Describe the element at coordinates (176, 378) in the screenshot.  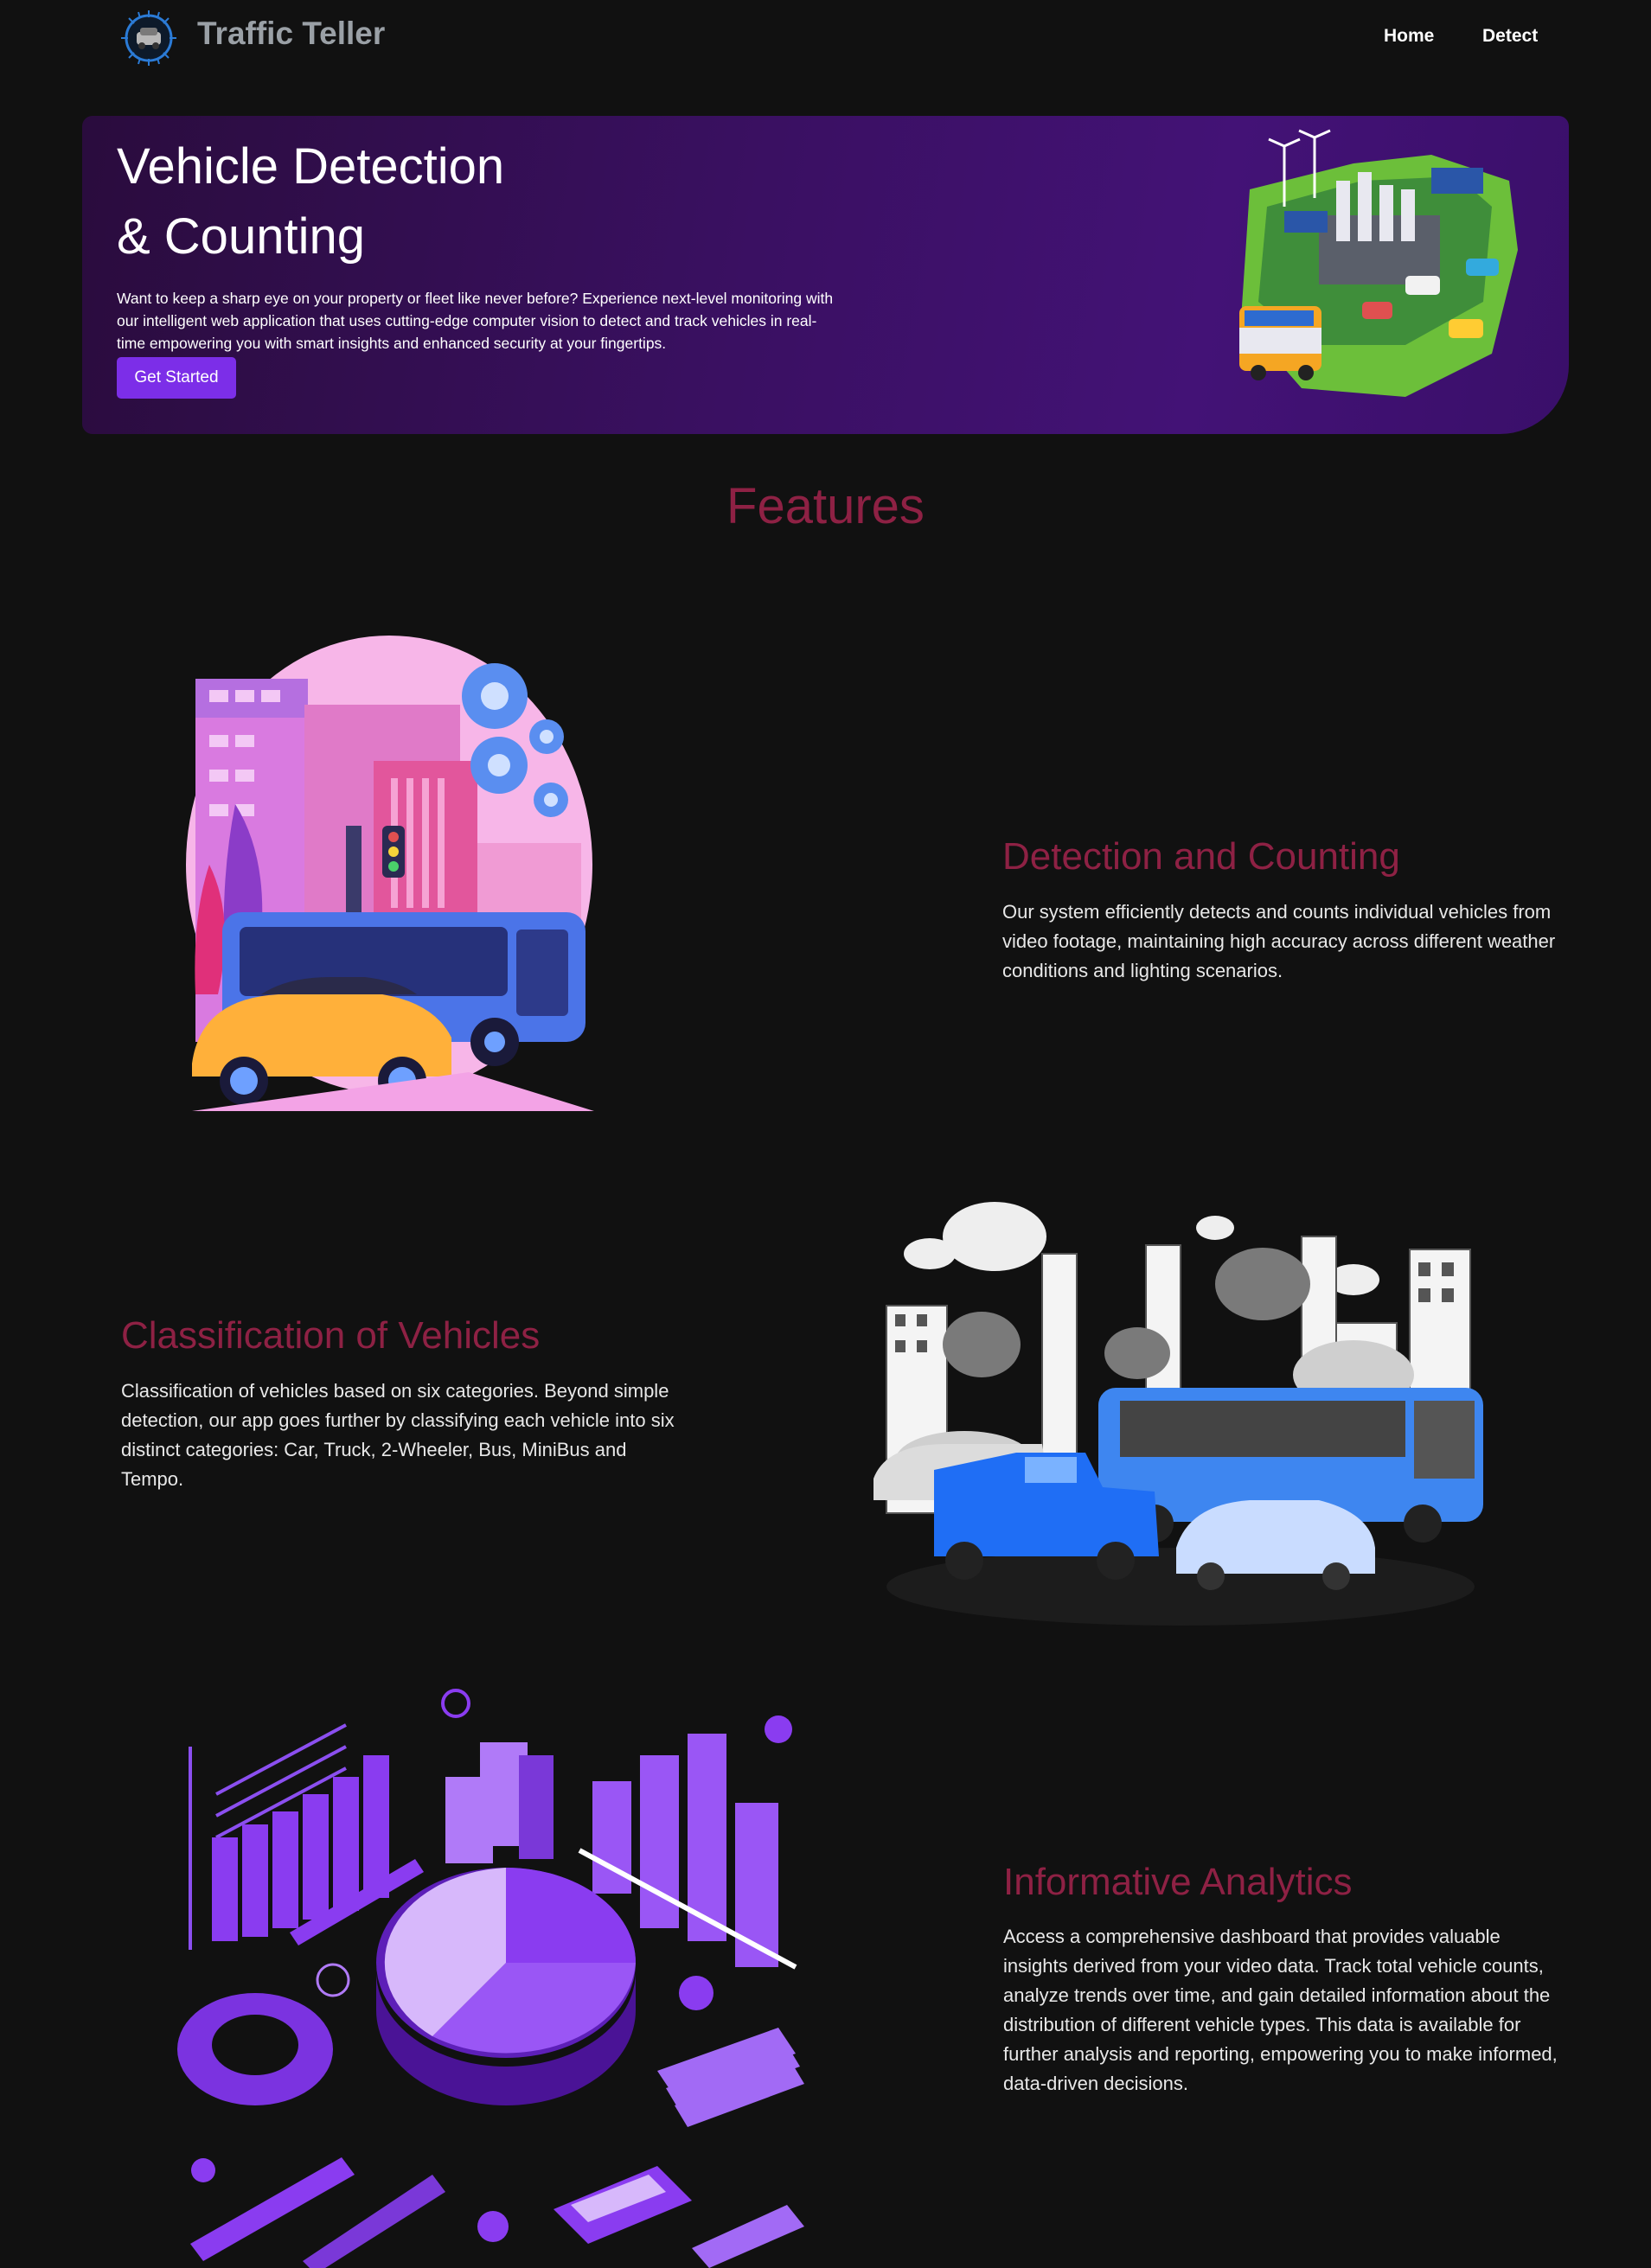
I see `get-started-button: Get Started` at that location.